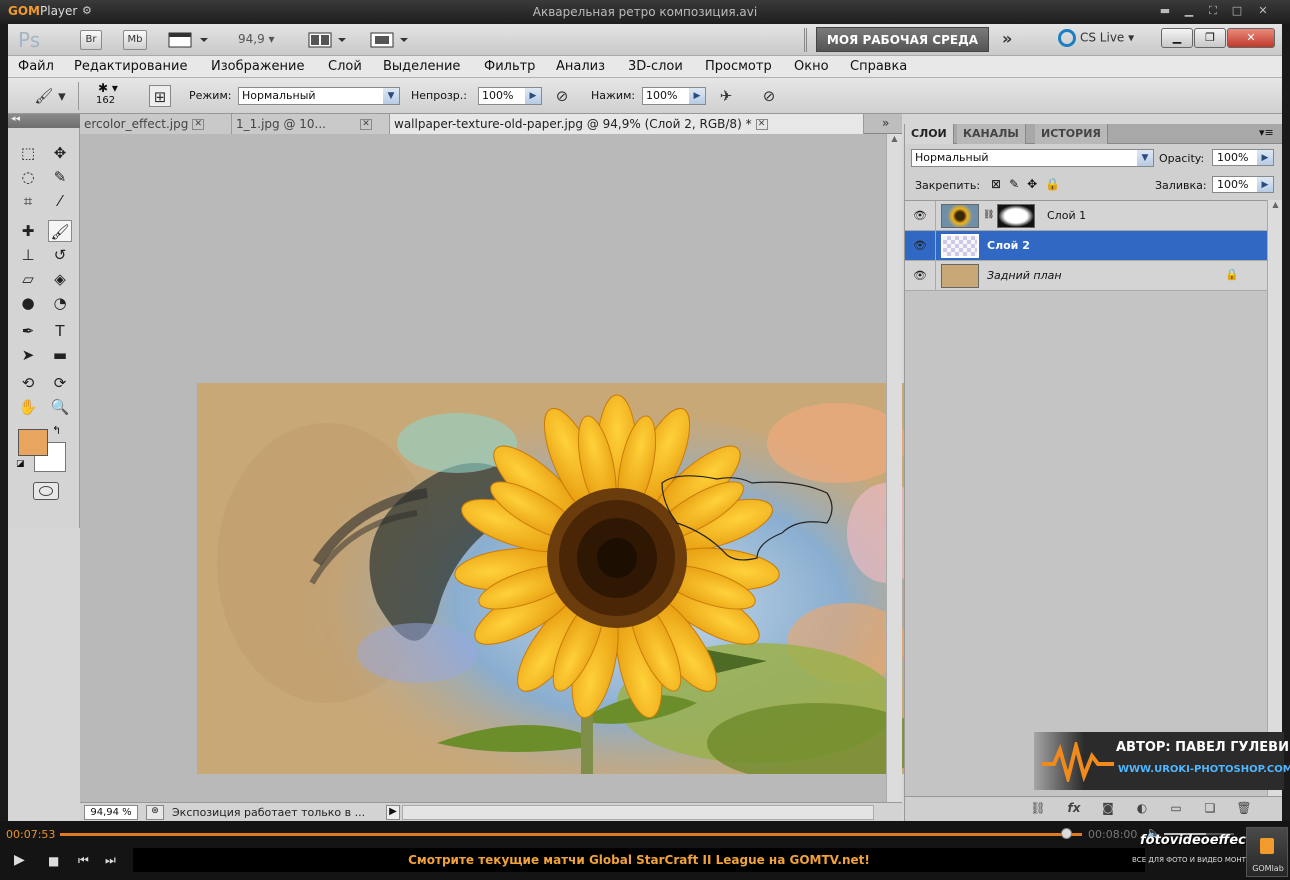 The width and height of the screenshot is (1290, 880). Describe the element at coordinates (1066, 833) in the screenshot. I see `seek-handle` at that location.